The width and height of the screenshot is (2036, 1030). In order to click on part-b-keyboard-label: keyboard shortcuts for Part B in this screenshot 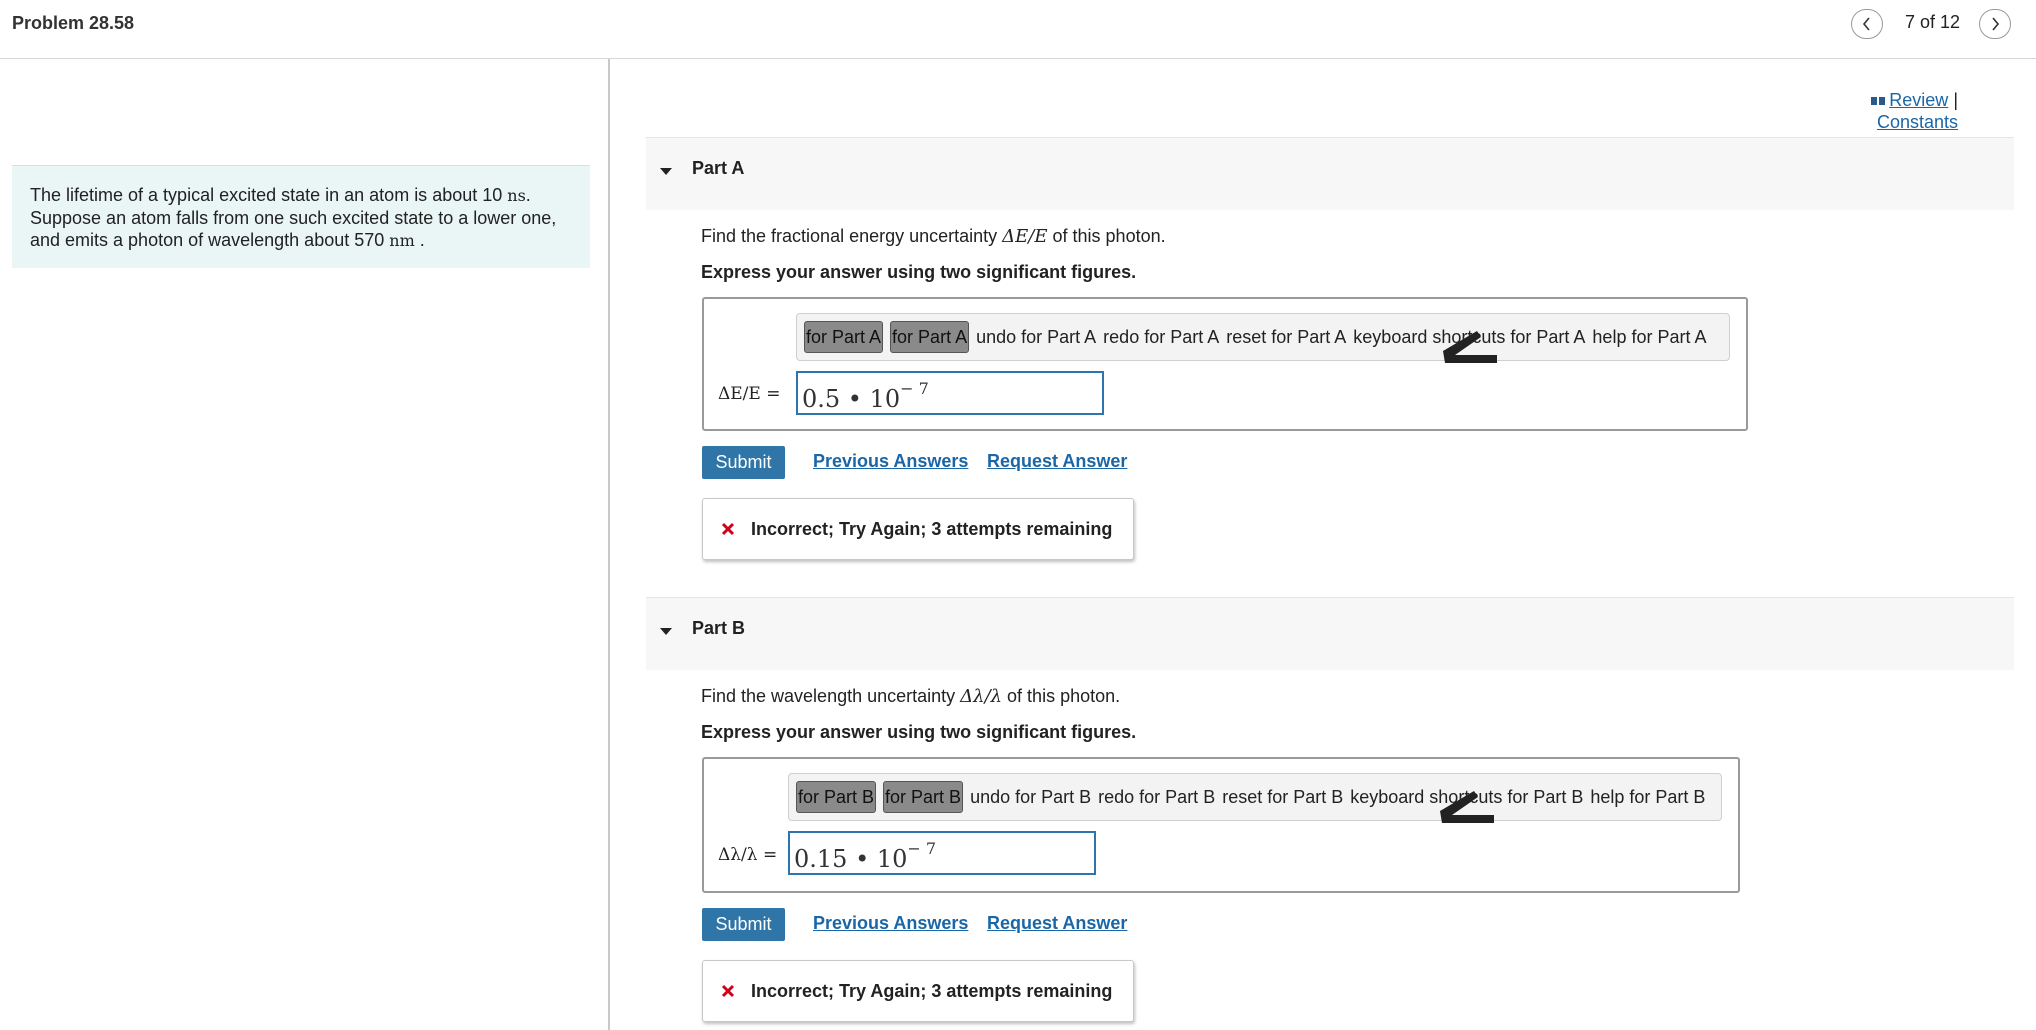, I will do `click(1467, 796)`.